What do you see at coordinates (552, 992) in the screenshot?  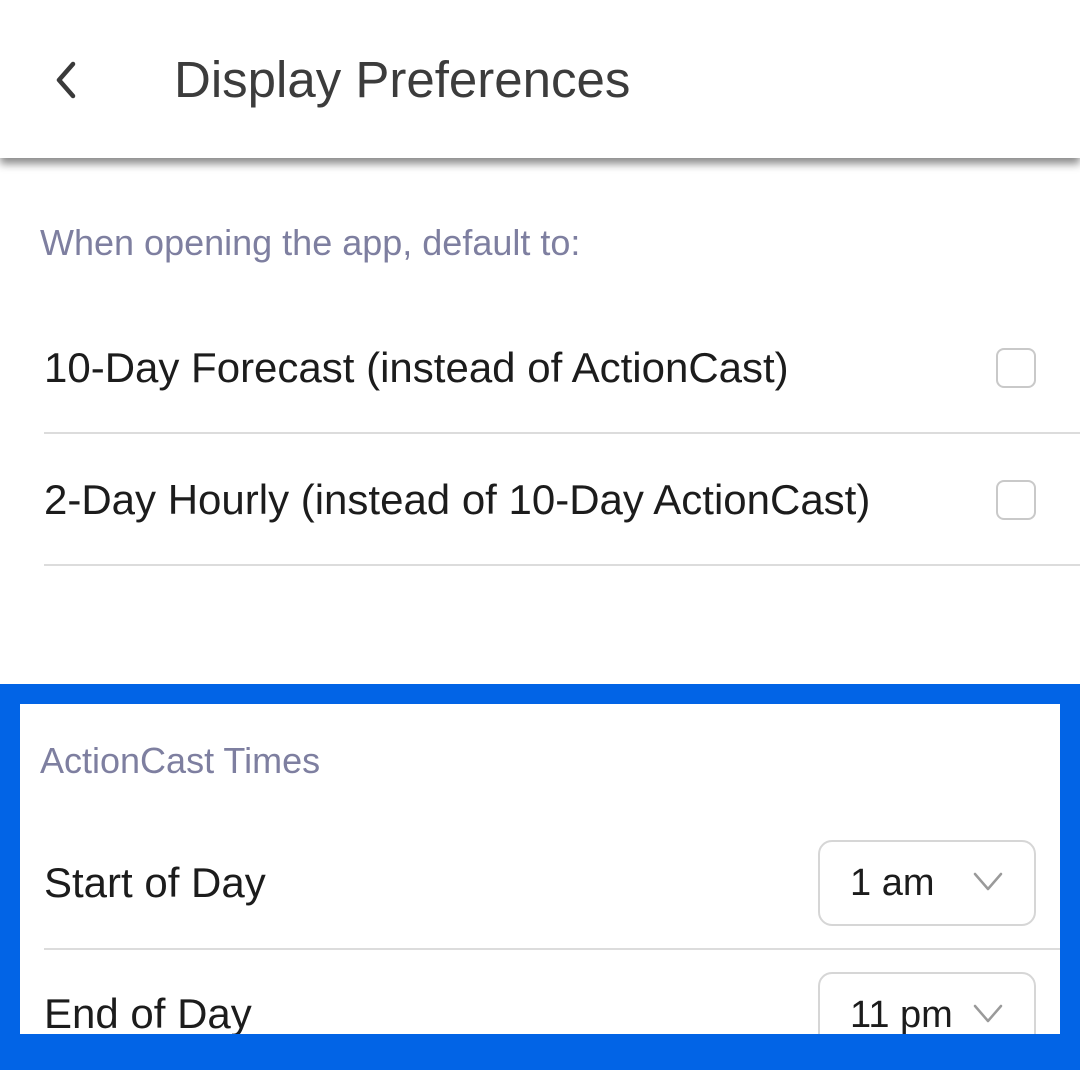 I see `end-of-day-row: End of Day 11 pm` at bounding box center [552, 992].